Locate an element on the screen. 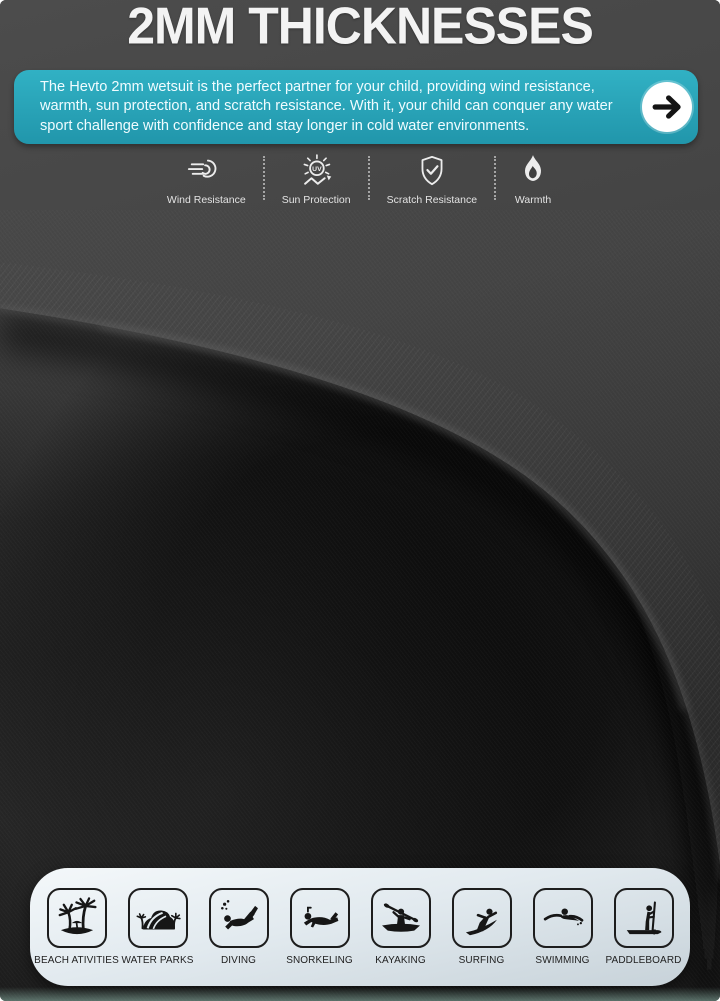 The width and height of the screenshot is (720, 1001). wind-resistance-icon is located at coordinates (206, 171).